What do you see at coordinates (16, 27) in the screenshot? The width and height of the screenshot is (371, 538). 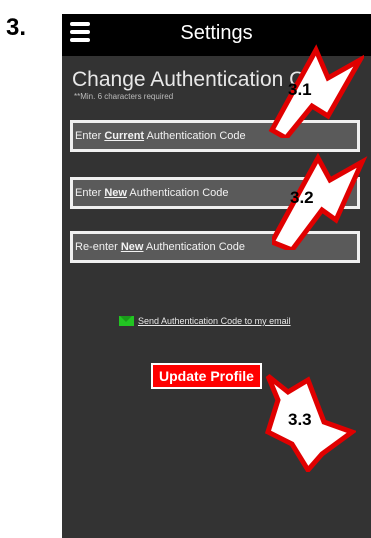 I see `step-number: 3.` at bounding box center [16, 27].